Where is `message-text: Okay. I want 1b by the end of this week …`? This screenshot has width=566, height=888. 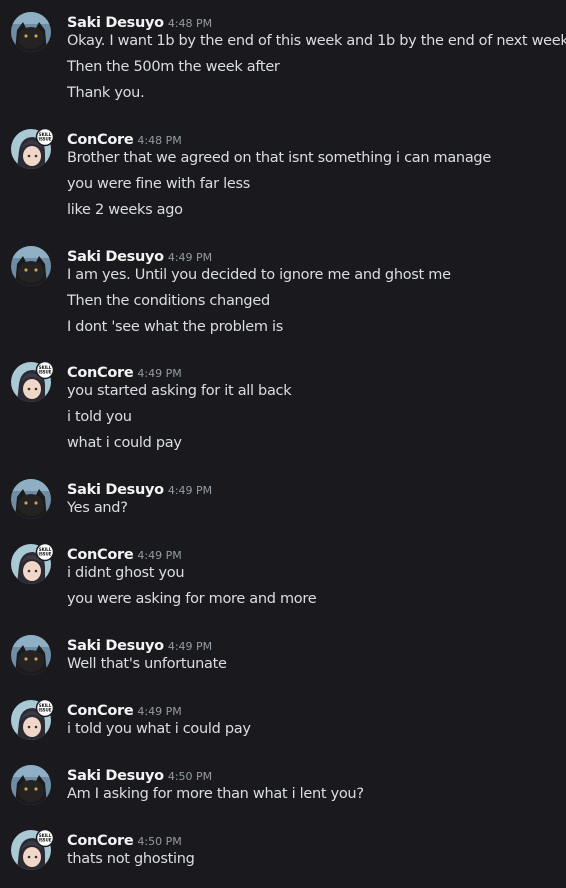
message-text: Okay. I want 1b by the end of this week … is located at coordinates (316, 41).